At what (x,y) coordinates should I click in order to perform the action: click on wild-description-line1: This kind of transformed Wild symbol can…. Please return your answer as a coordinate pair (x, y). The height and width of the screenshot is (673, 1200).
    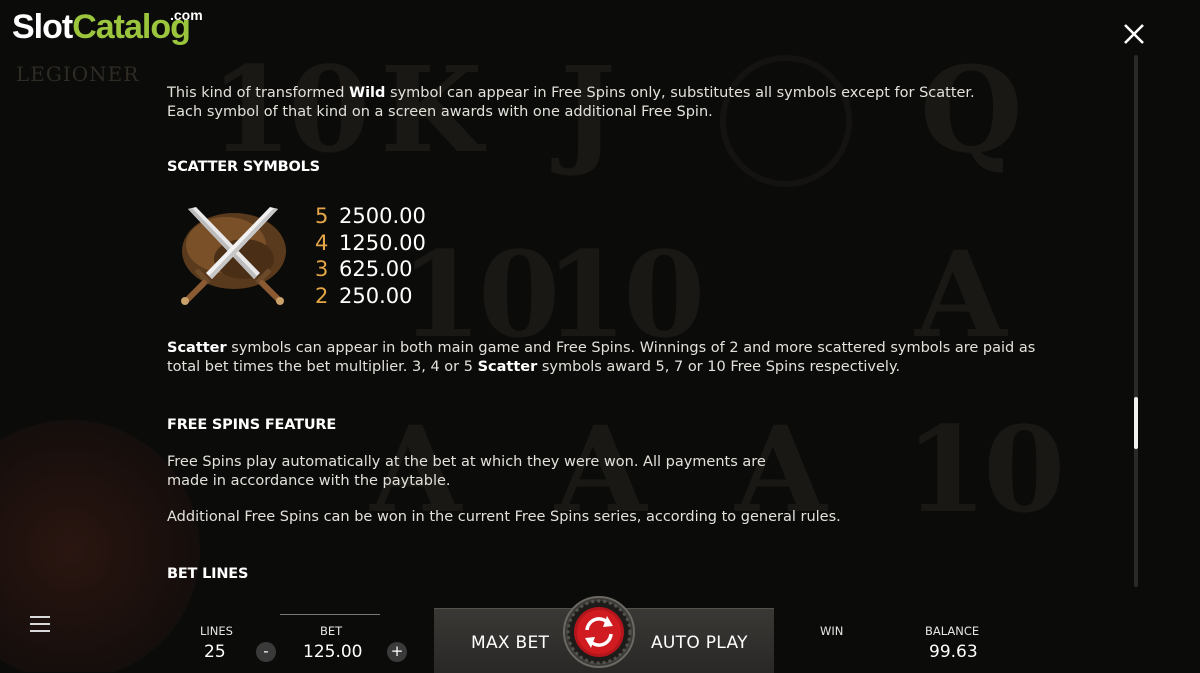
    Looking at the image, I should click on (617, 93).